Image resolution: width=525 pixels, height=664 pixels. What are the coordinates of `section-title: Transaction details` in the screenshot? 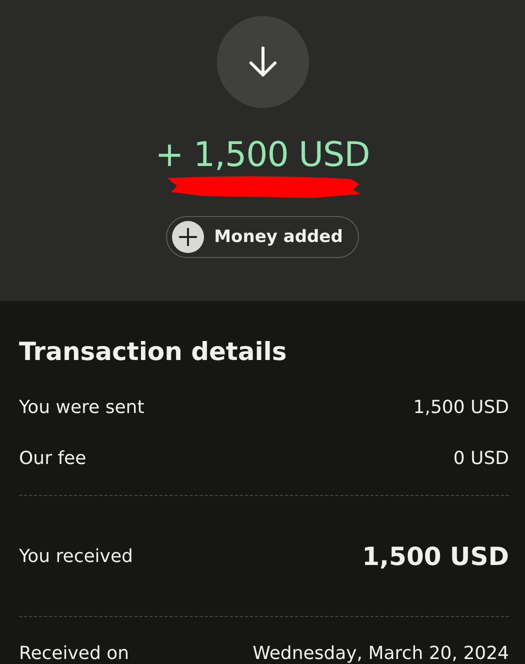 It's located at (153, 351).